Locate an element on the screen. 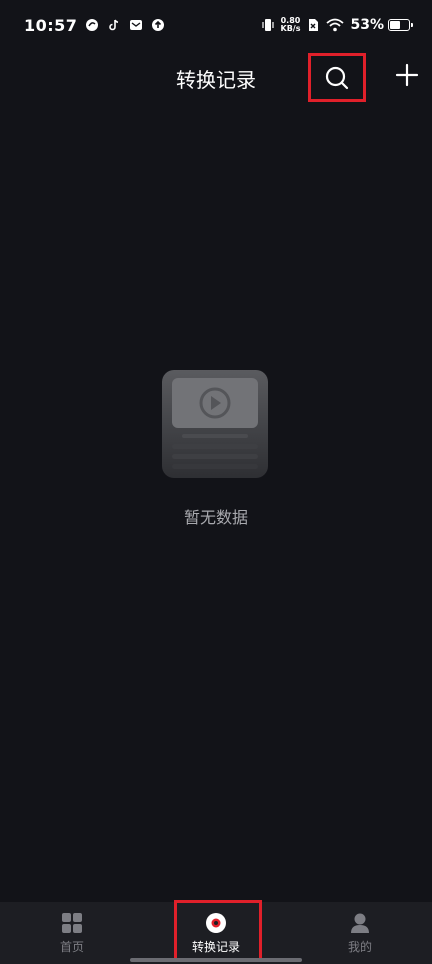 The height and width of the screenshot is (964, 432). battery: 53% is located at coordinates (381, 25).